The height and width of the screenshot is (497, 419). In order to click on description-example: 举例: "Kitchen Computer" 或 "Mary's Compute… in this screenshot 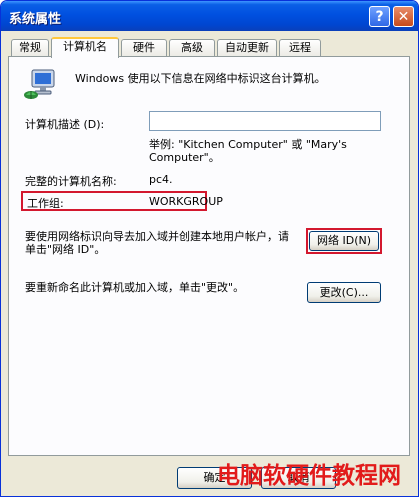, I will do `click(248, 151)`.